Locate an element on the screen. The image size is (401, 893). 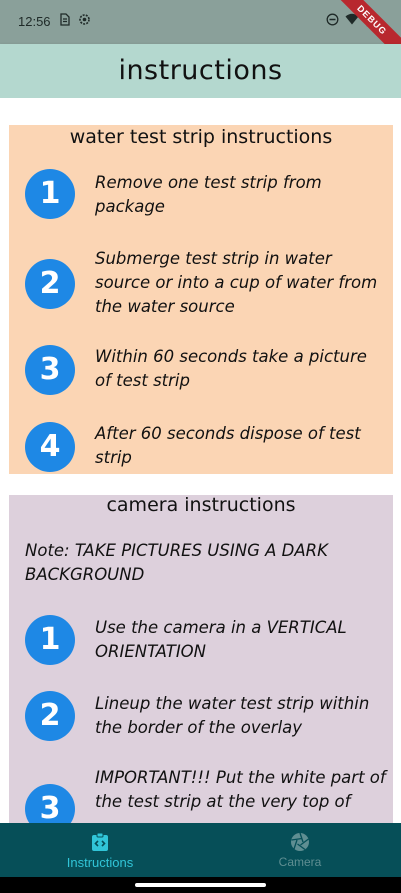
app-bar: instructions is located at coordinates (200, 71).